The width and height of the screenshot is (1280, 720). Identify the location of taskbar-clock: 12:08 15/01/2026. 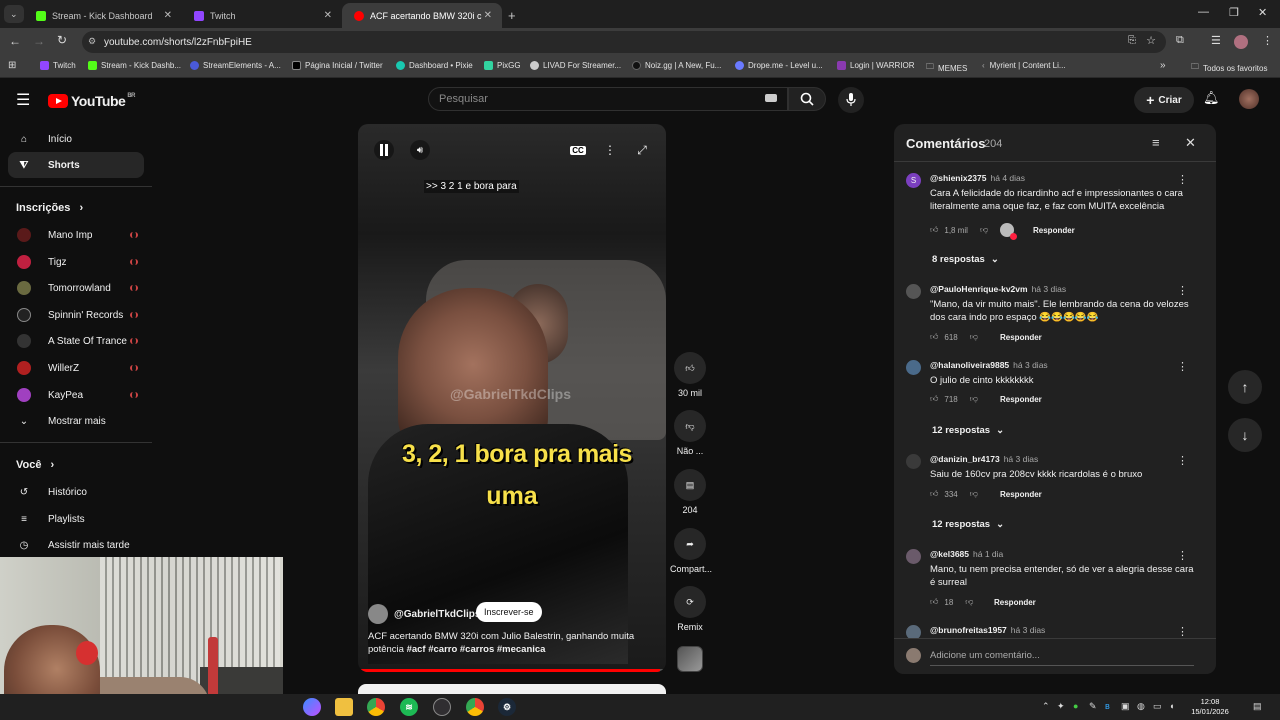
(1210, 707).